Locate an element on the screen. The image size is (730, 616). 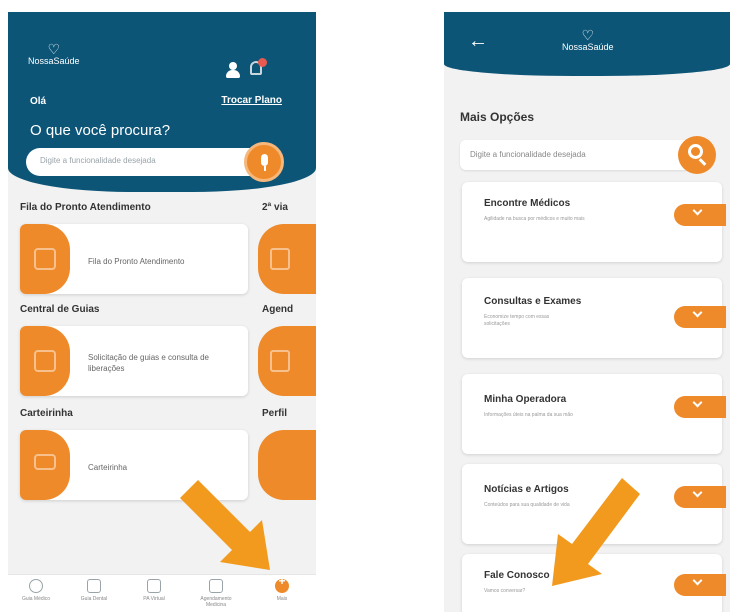
nav-guia-medico: Guia Médico is located at coordinates (36, 590).